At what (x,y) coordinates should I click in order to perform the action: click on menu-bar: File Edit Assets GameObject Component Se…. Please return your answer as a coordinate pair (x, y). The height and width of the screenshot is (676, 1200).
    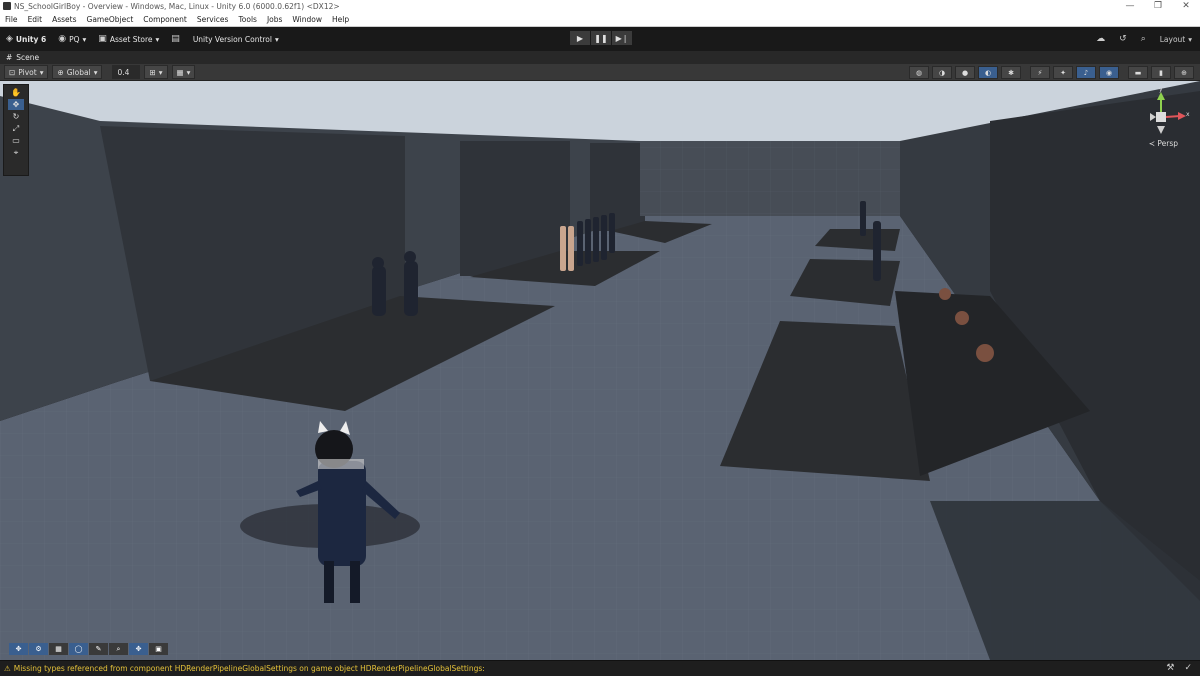
    Looking at the image, I should click on (600, 20).